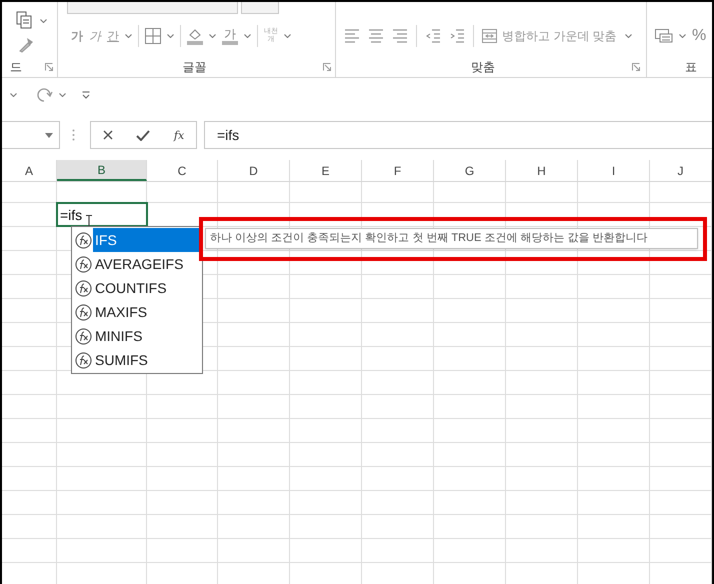 The height and width of the screenshot is (584, 714). Describe the element at coordinates (489, 36) in the screenshot. I see `merge-cells-icon` at that location.